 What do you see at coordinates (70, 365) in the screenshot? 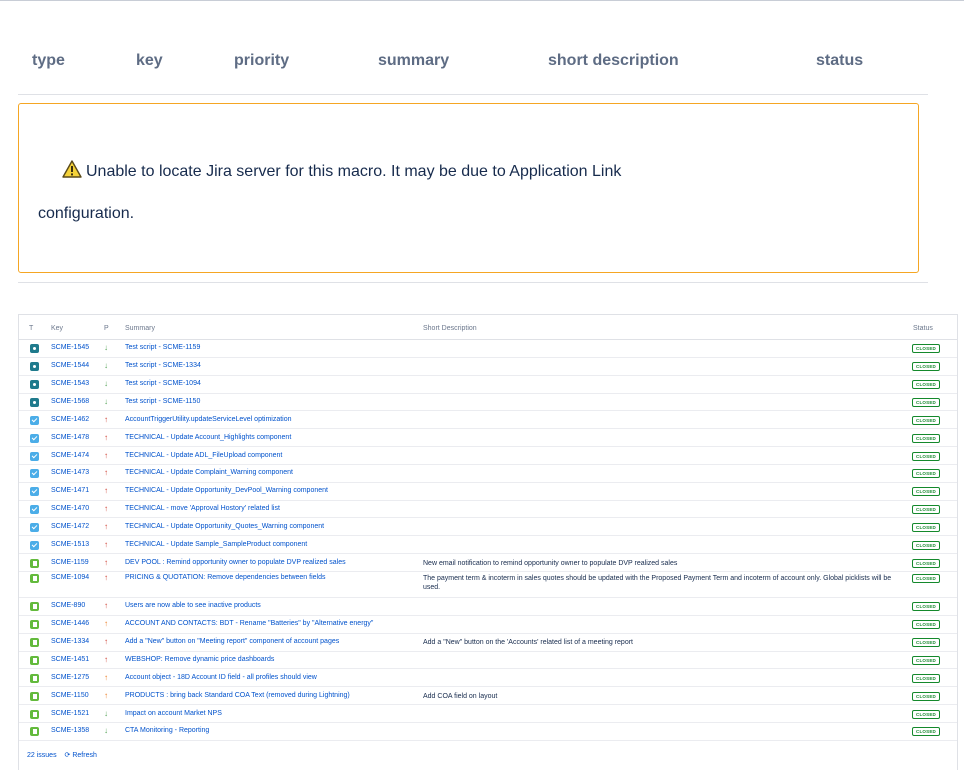
I see `issue-key-link: SCME-1544` at bounding box center [70, 365].